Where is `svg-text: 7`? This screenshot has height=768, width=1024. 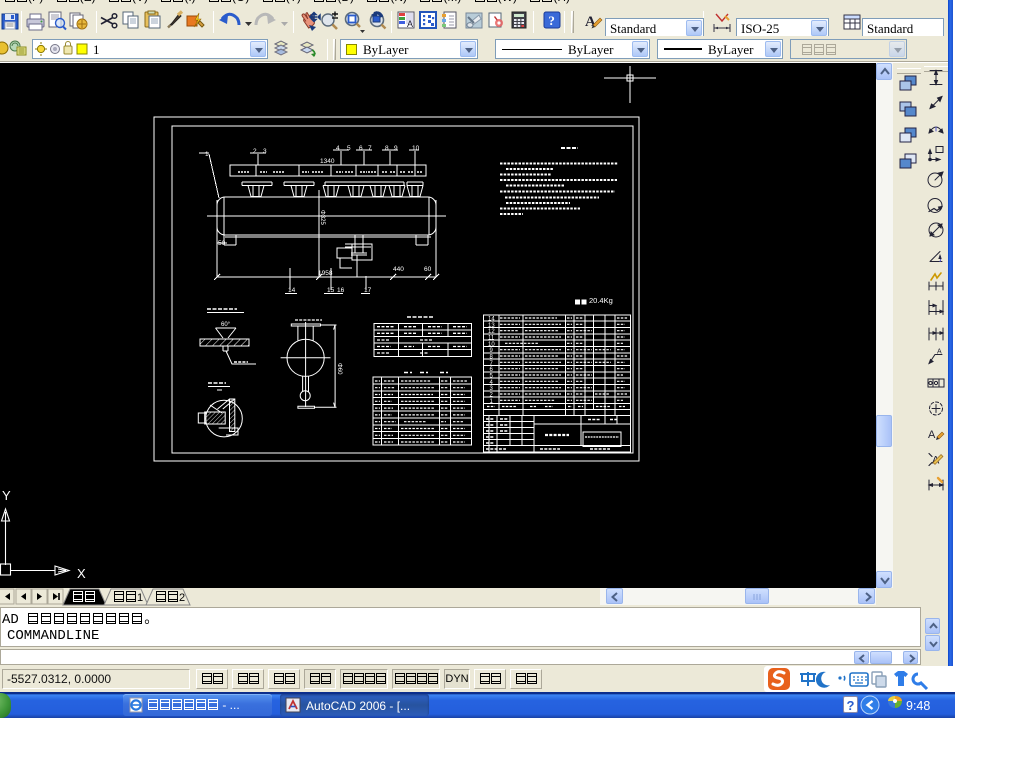 svg-text: 7 is located at coordinates (370, 148).